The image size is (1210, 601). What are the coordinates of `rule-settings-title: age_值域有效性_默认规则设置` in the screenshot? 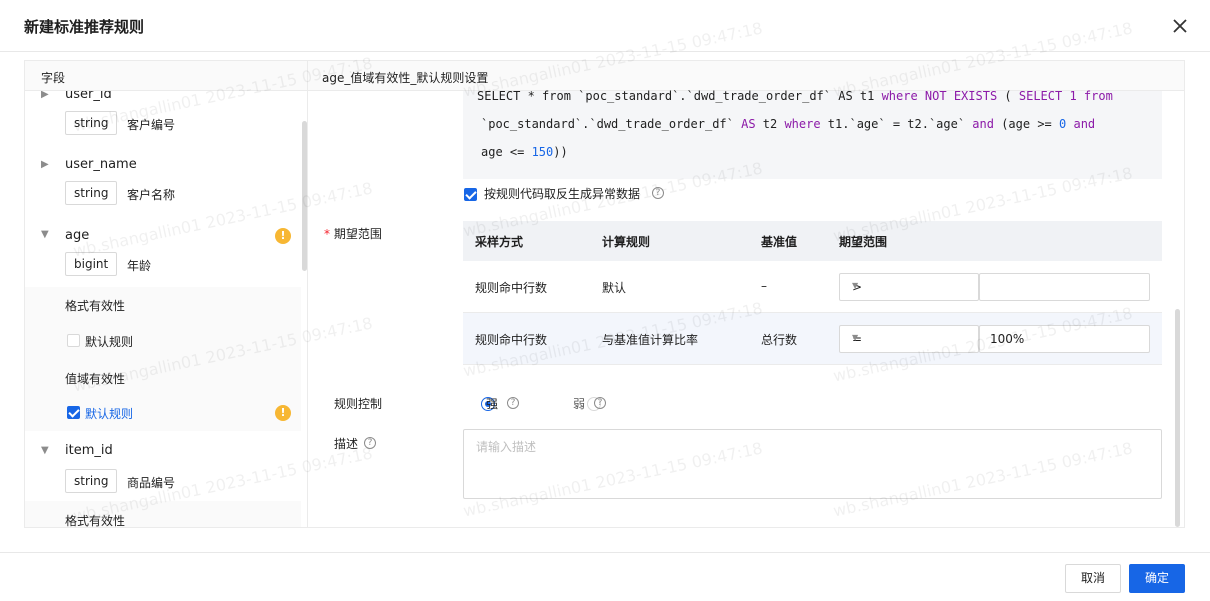 It's located at (405, 78).